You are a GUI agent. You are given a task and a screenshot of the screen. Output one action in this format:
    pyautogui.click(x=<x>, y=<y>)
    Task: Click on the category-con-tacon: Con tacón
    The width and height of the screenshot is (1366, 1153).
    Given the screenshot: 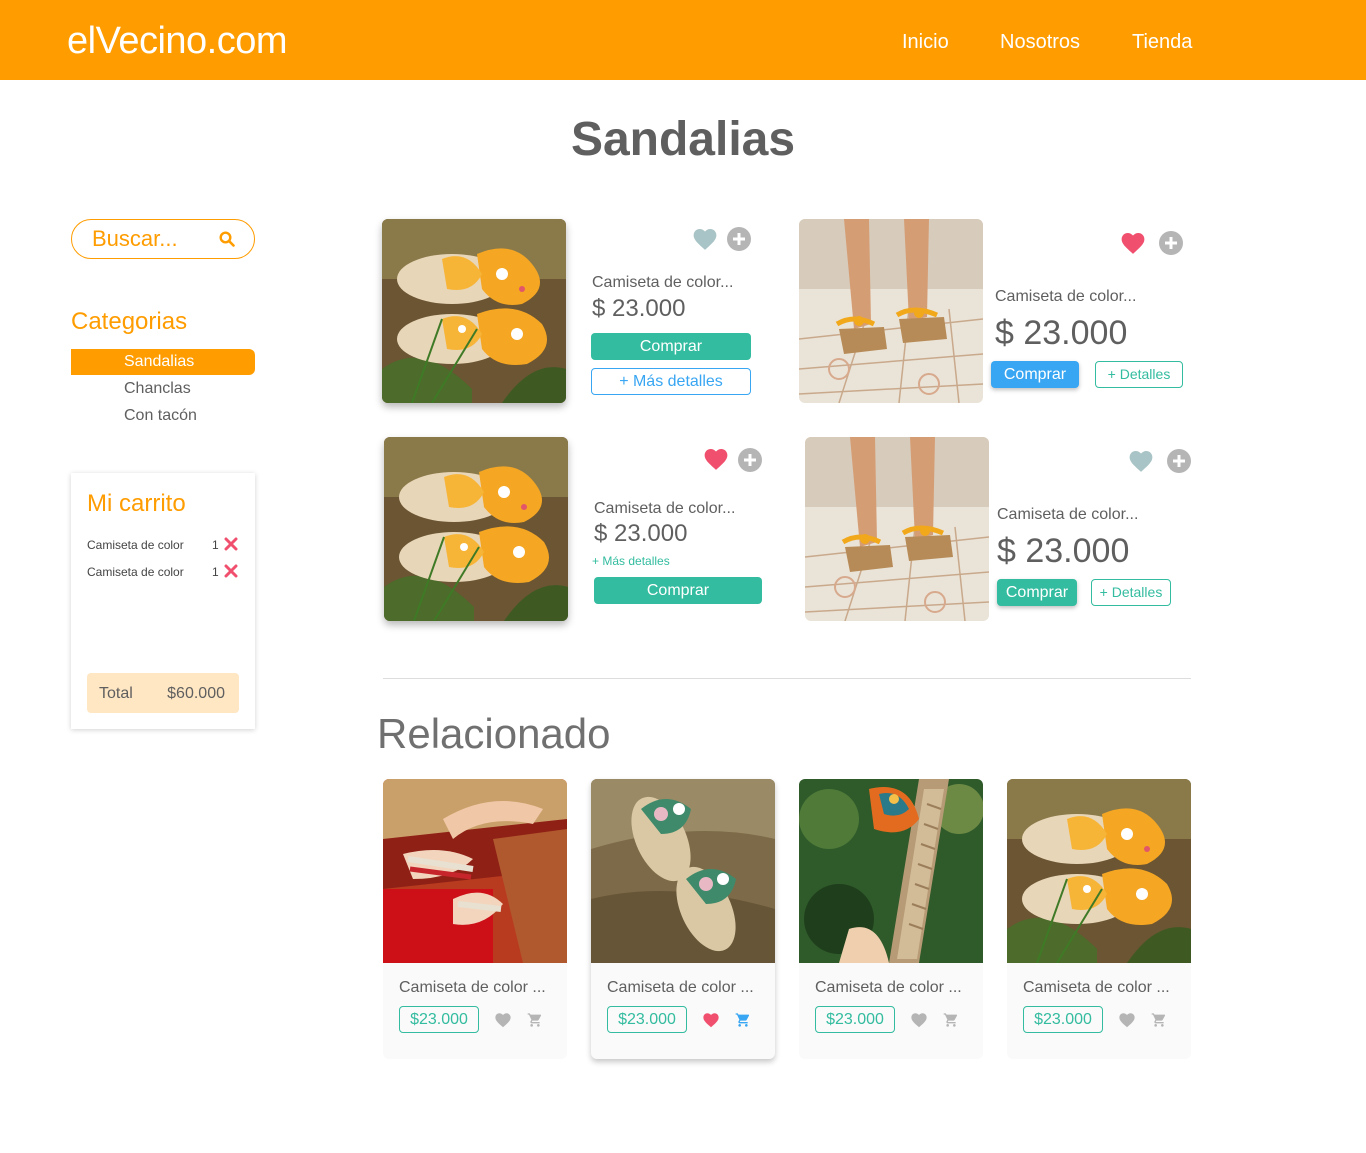 What is the action you would take?
    pyautogui.click(x=163, y=416)
    